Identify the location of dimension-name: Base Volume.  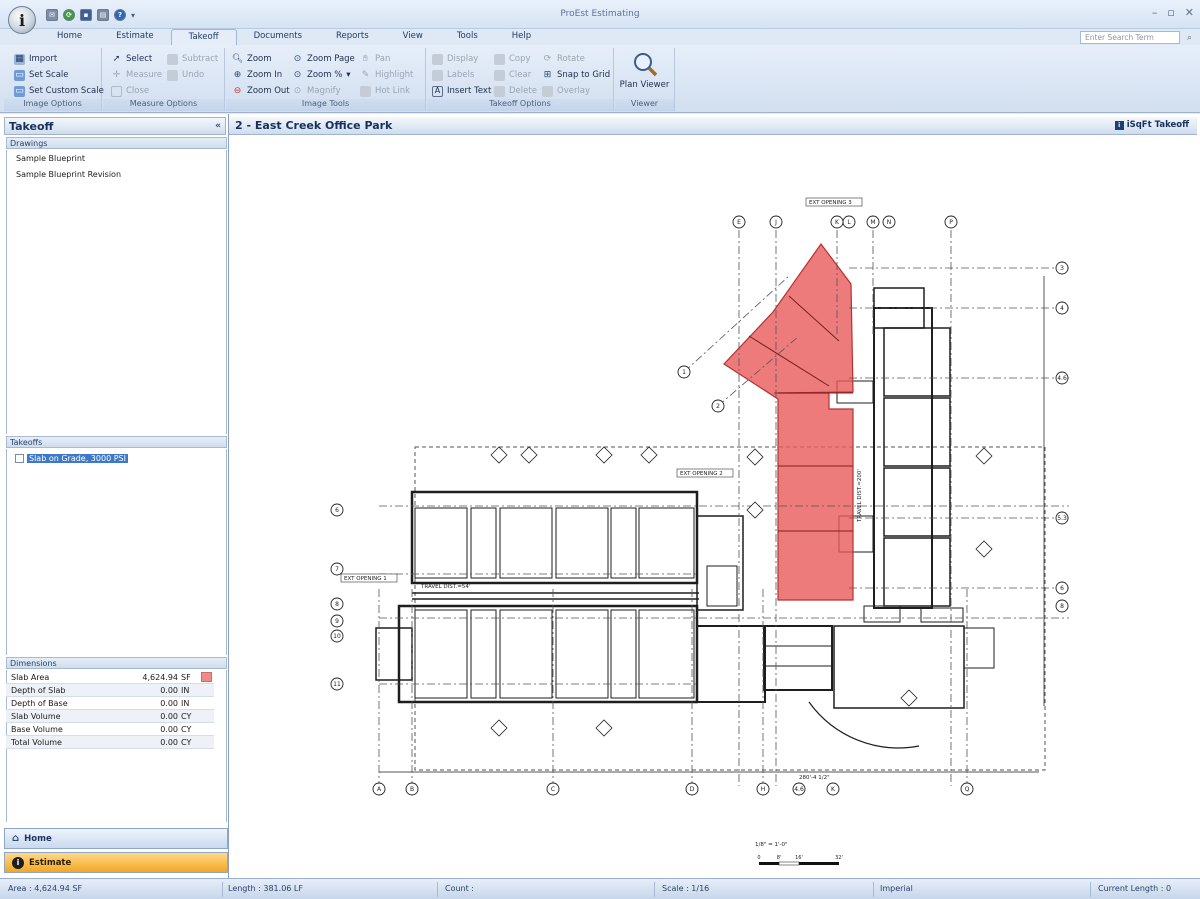
(37, 729).